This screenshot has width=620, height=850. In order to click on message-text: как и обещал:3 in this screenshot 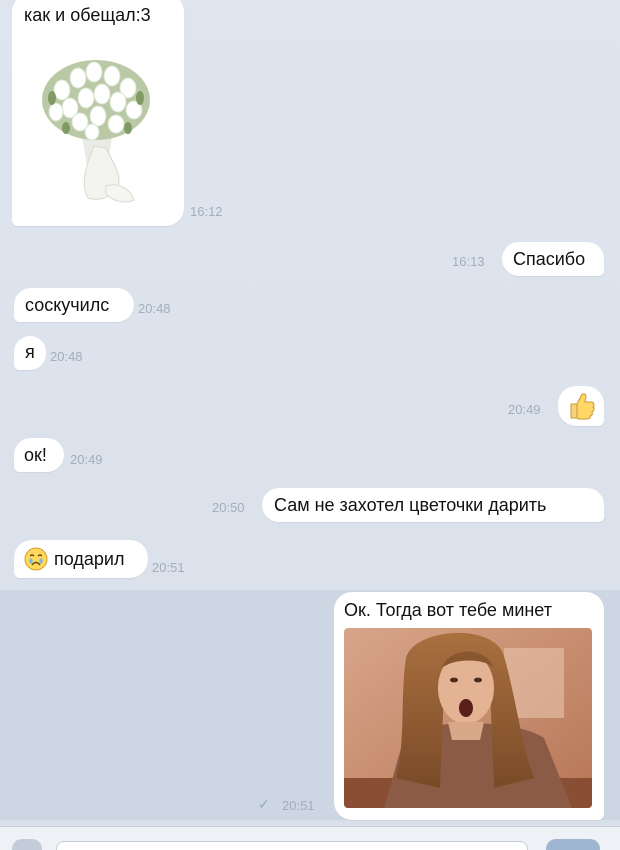, I will do `click(87, 15)`.